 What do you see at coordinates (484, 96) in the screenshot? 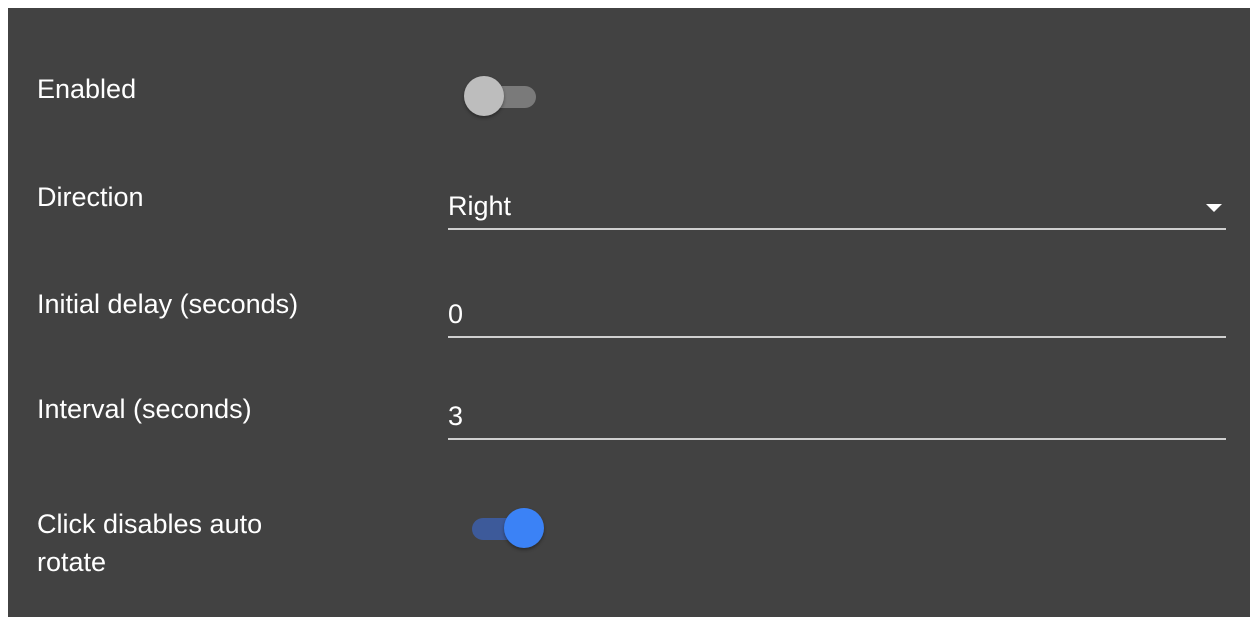
I see `enabled-toggle-thumb` at bounding box center [484, 96].